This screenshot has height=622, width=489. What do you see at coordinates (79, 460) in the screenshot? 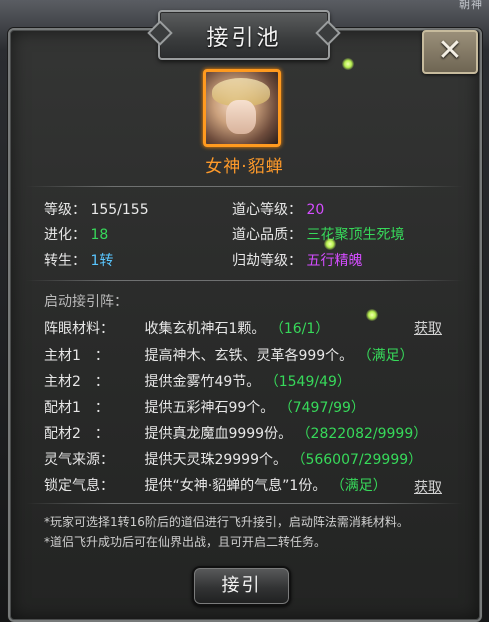
I see `requirement-label: 灵气来源：` at bounding box center [79, 460].